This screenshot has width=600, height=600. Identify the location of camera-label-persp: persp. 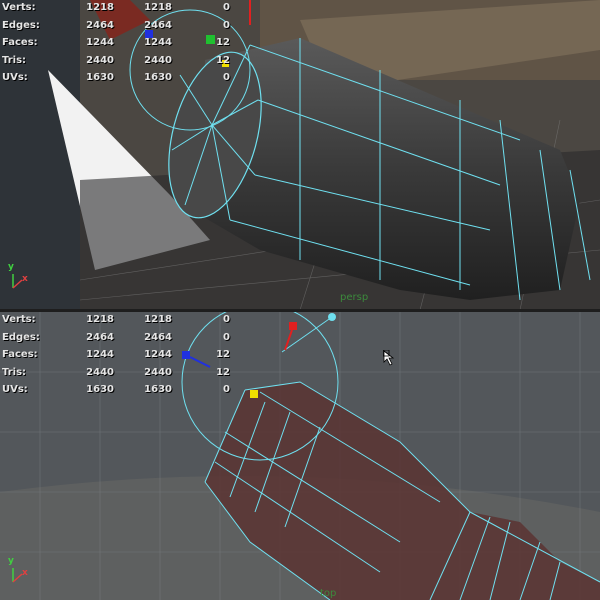
(354, 297).